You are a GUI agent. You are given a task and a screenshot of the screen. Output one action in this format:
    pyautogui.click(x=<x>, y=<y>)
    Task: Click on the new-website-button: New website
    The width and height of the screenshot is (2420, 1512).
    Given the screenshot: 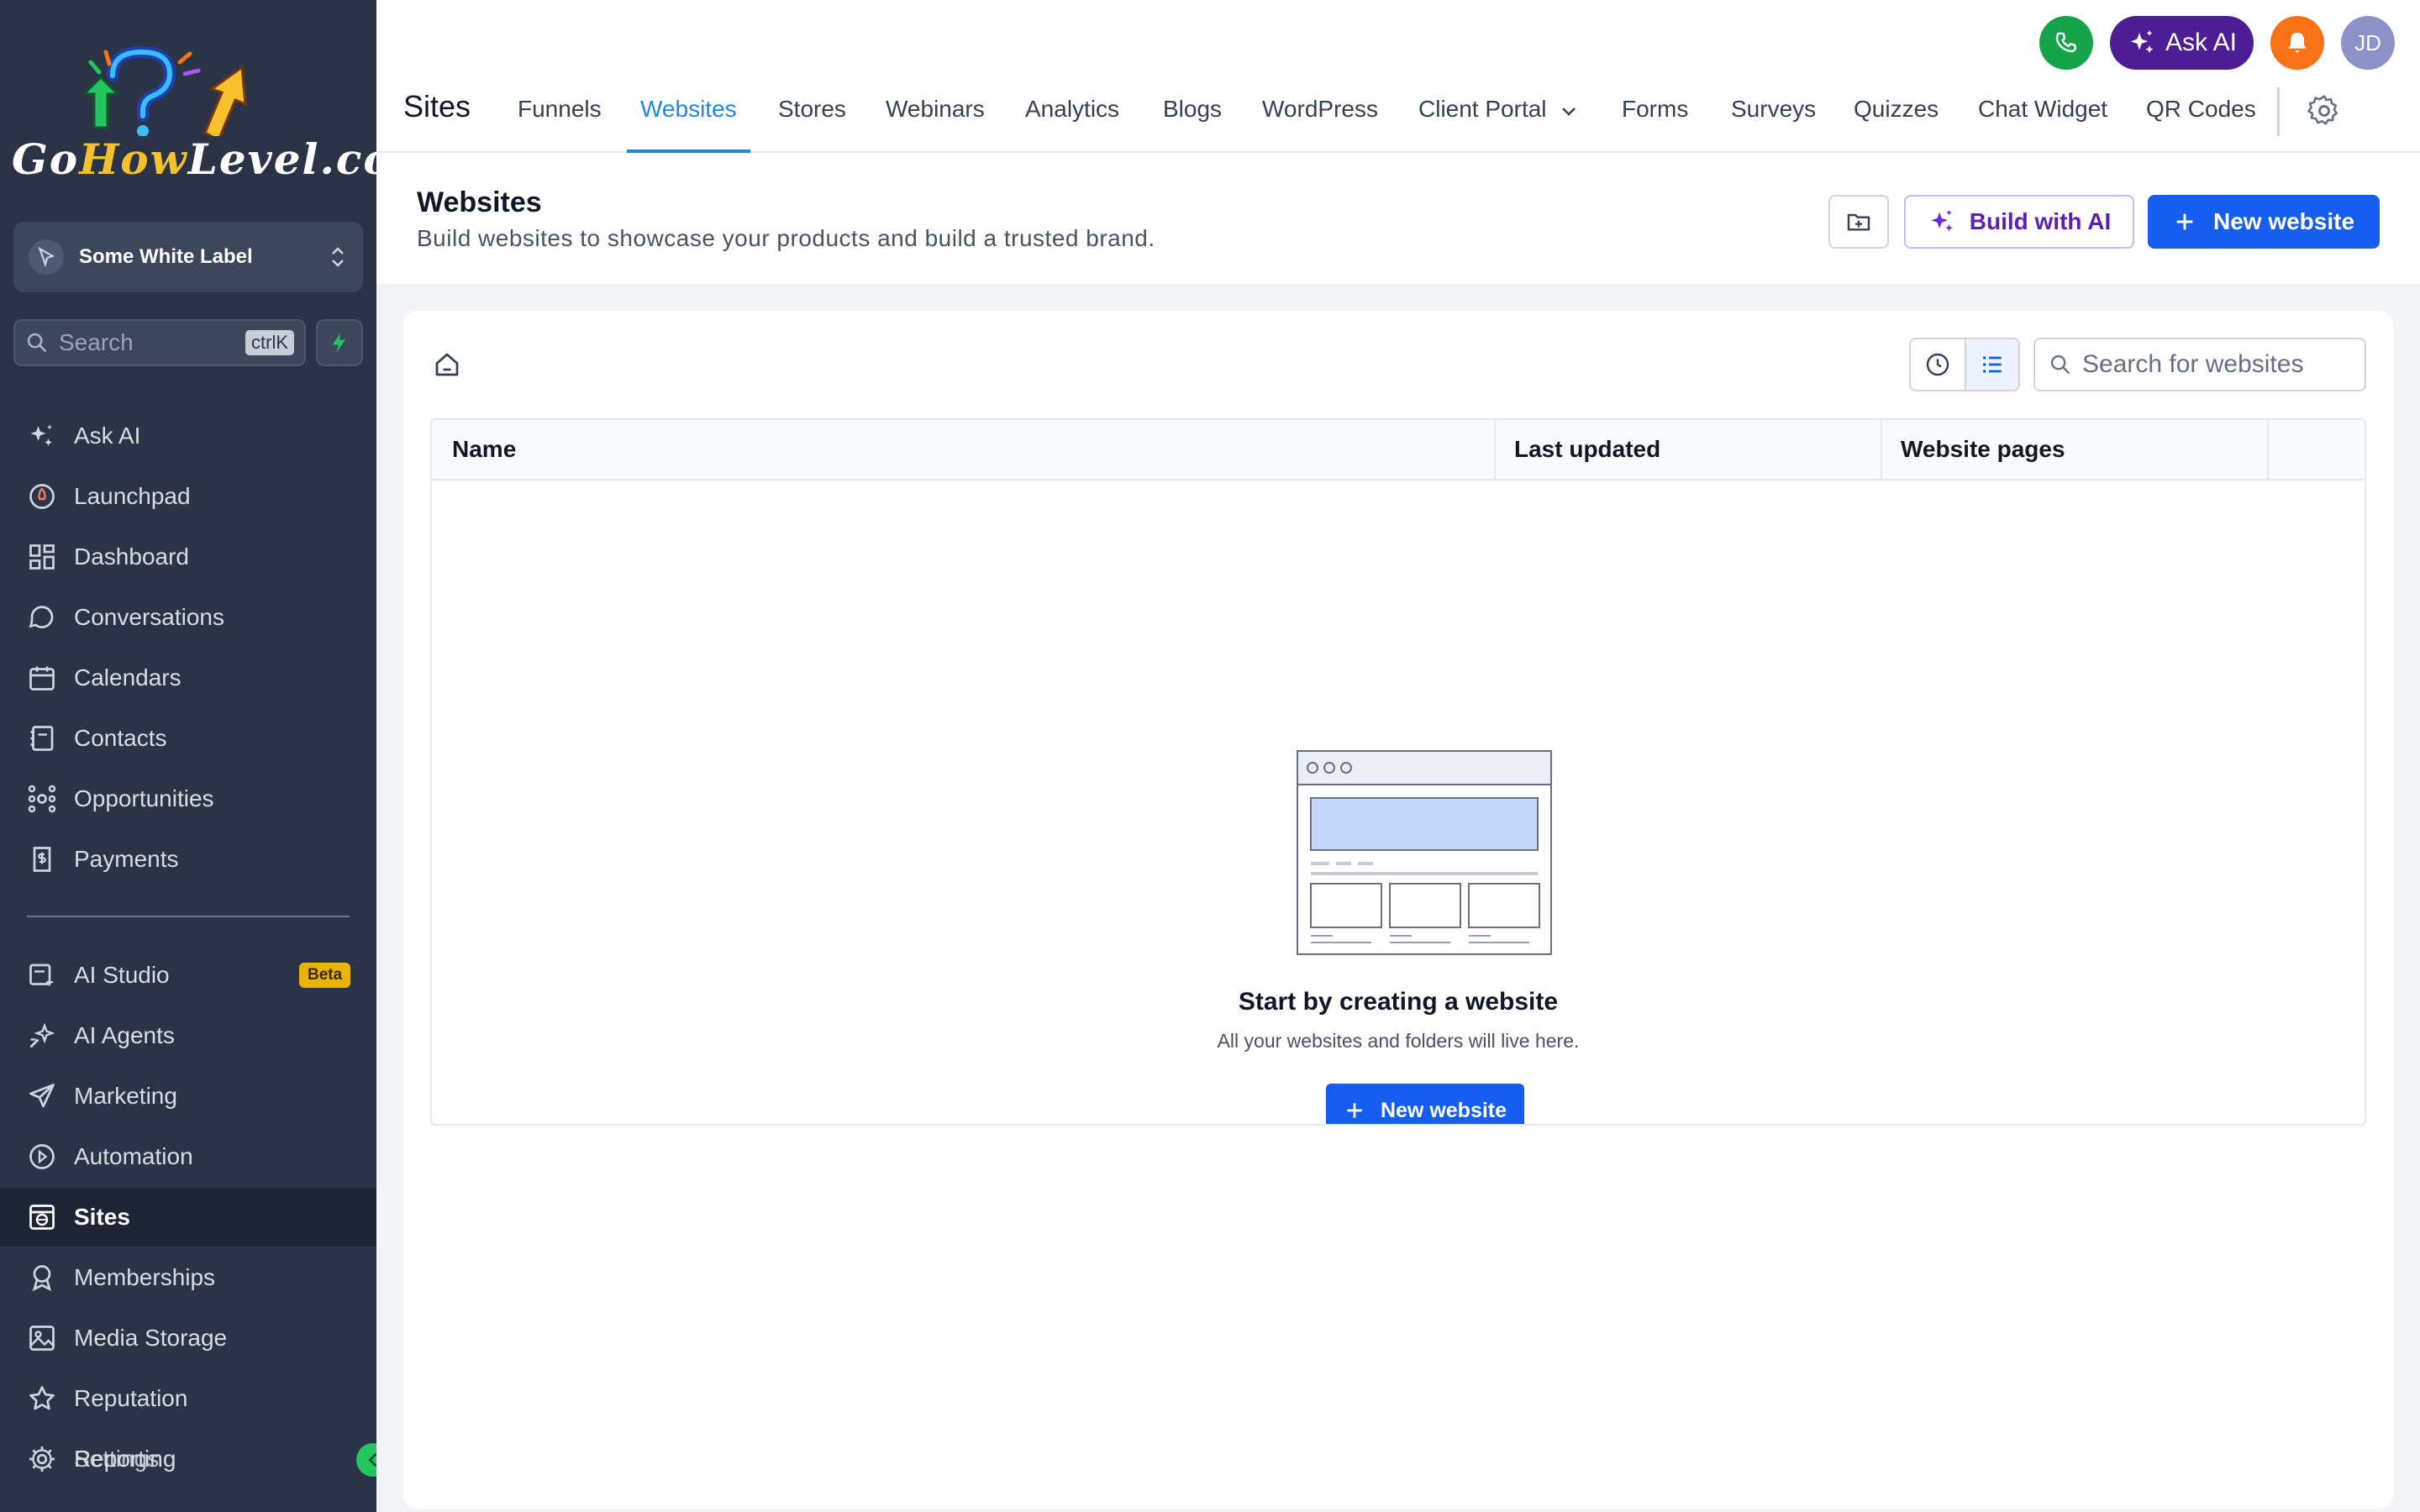 What is the action you would take?
    pyautogui.click(x=2264, y=222)
    